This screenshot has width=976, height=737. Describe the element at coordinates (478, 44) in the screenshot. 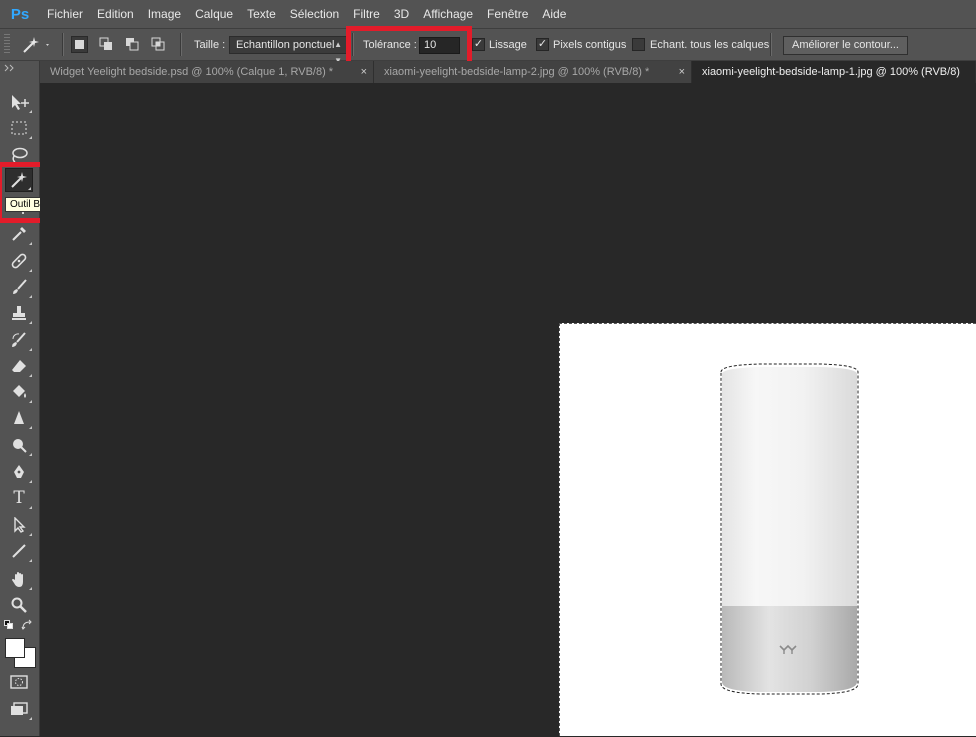

I see `lissage-checkbox: ✓` at that location.